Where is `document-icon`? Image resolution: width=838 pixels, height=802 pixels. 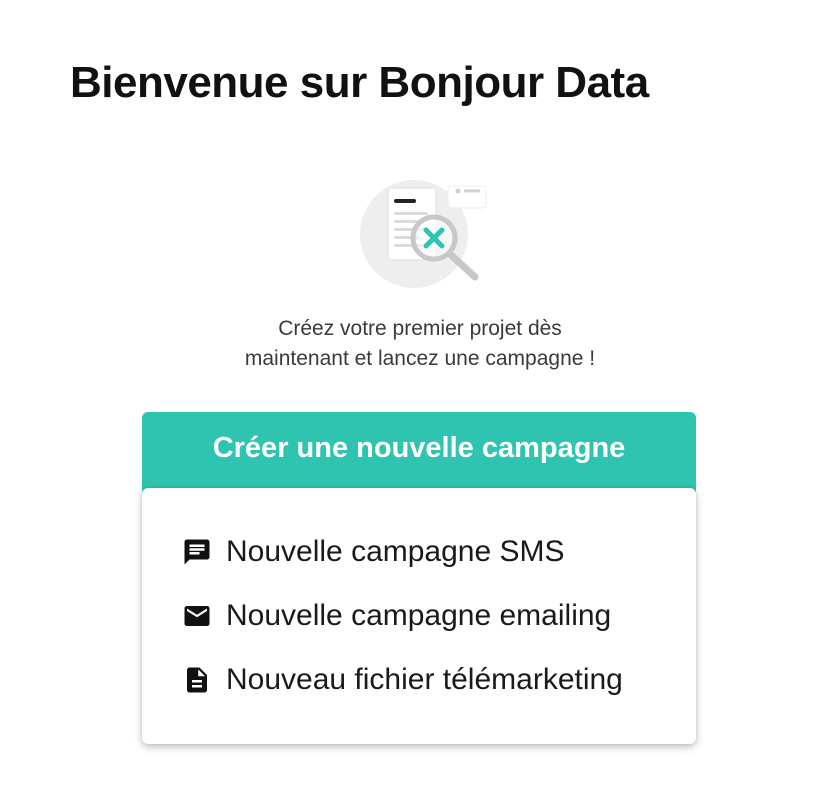 document-icon is located at coordinates (198, 680).